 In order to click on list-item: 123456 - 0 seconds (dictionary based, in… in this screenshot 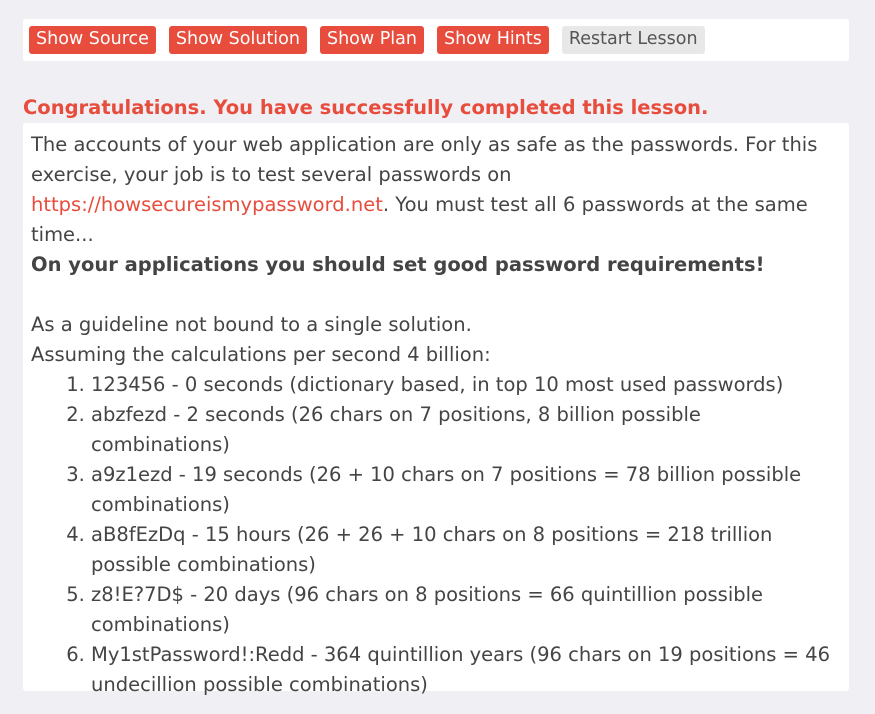, I will do `click(466, 385)`.